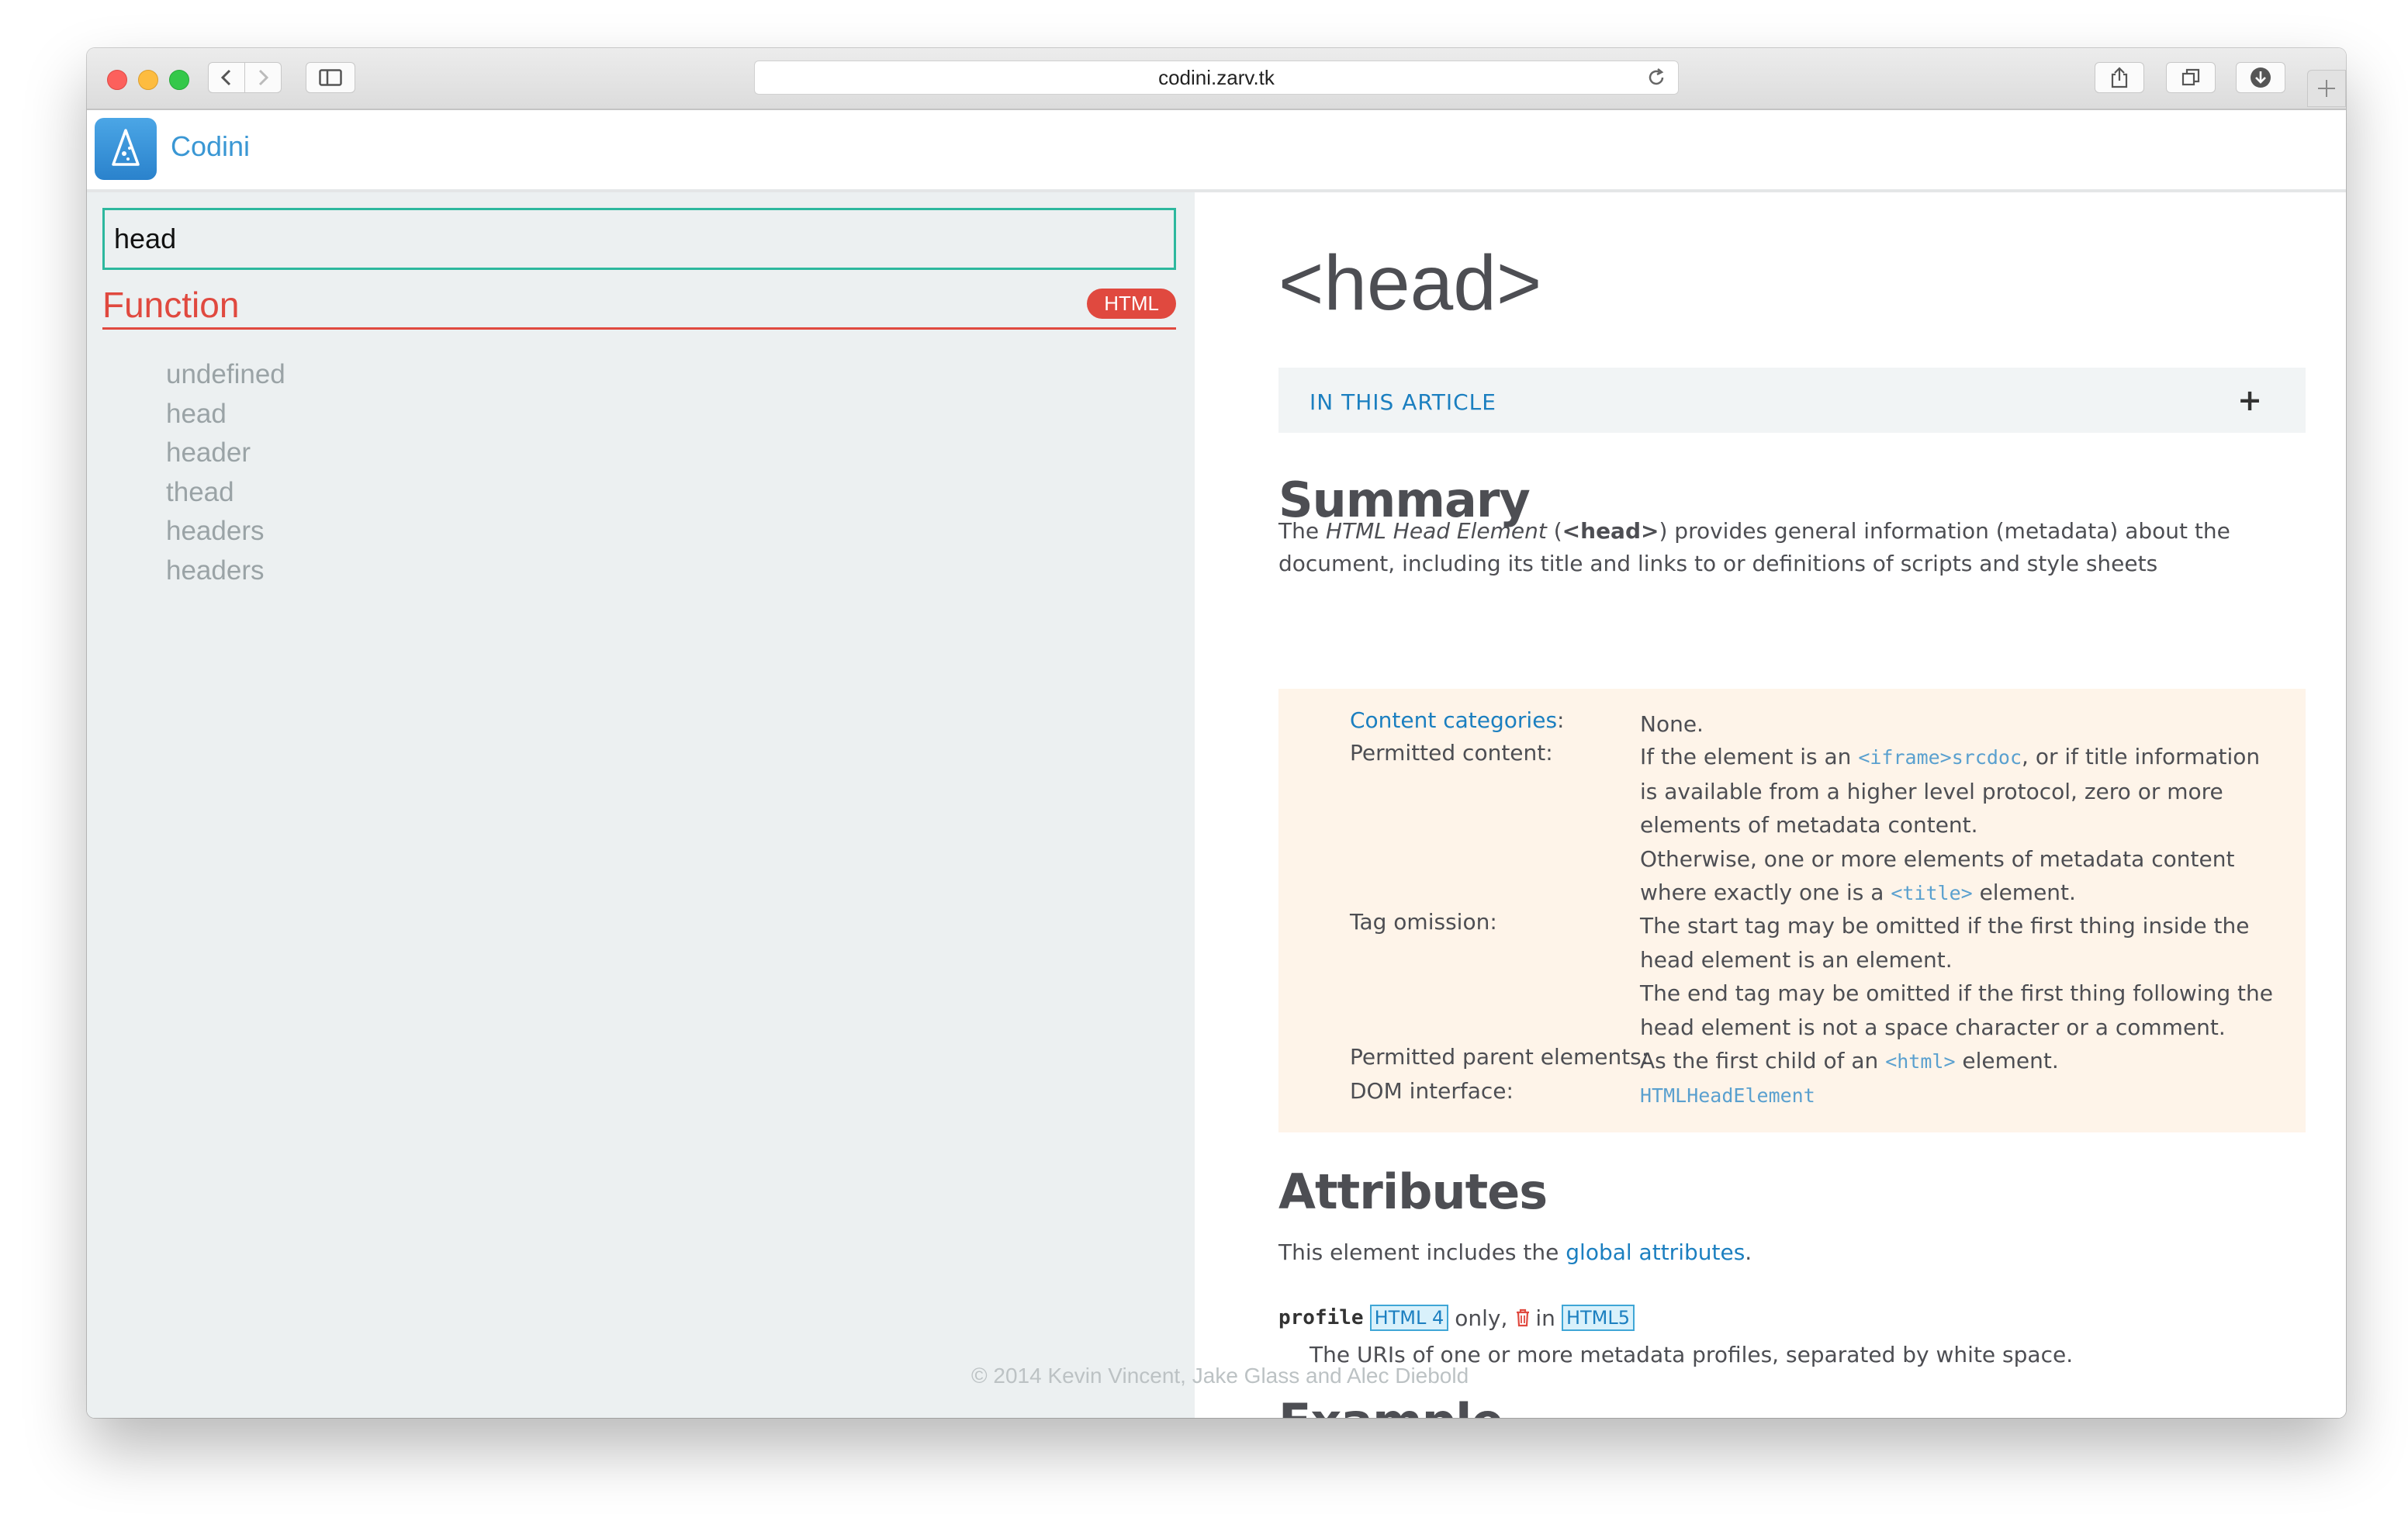  I want to click on property-value: HTMLHeadElement, so click(1962, 1095).